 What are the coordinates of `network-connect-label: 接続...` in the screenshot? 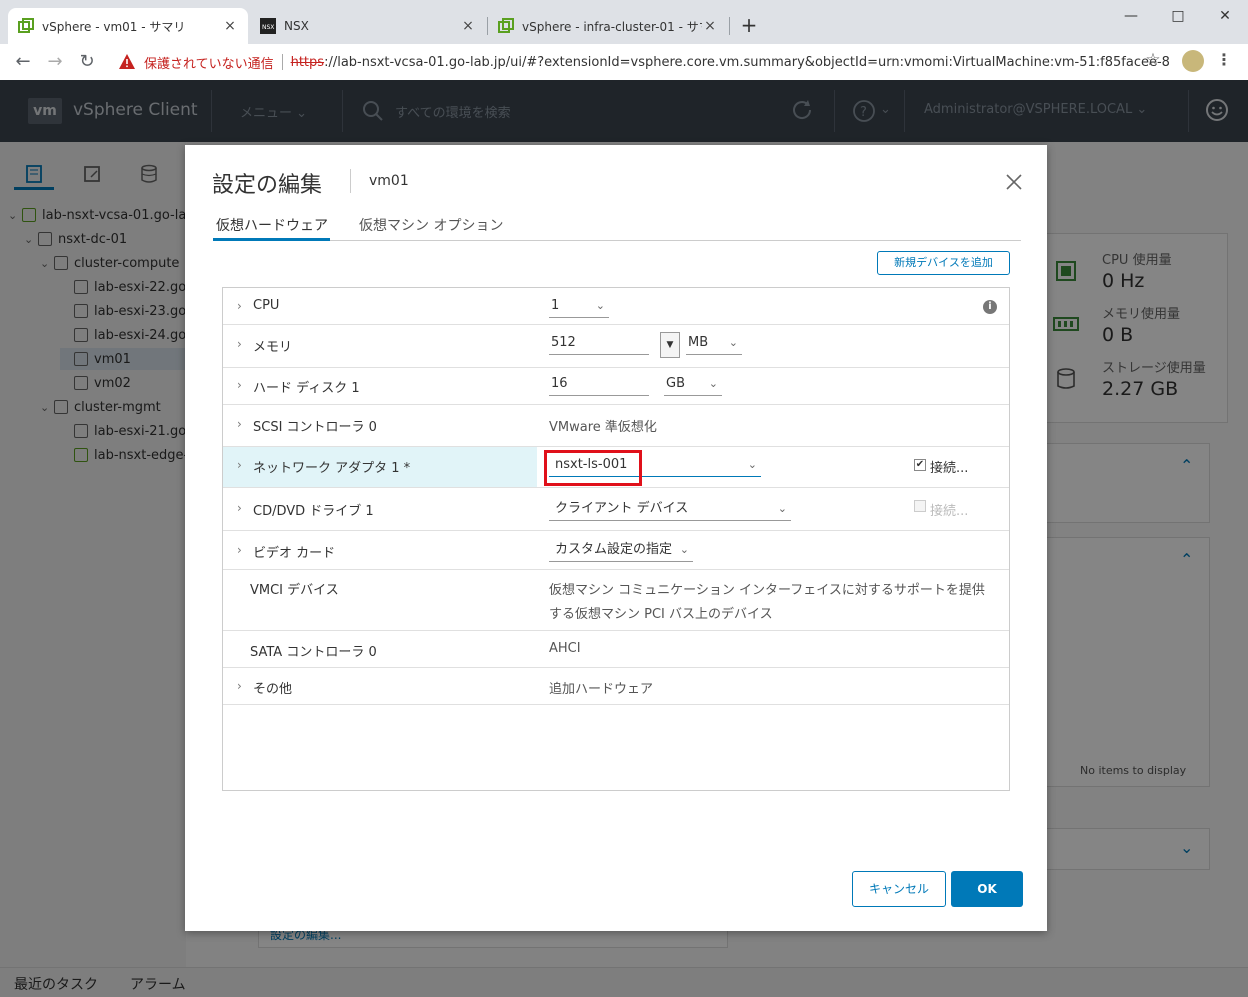 It's located at (949, 468).